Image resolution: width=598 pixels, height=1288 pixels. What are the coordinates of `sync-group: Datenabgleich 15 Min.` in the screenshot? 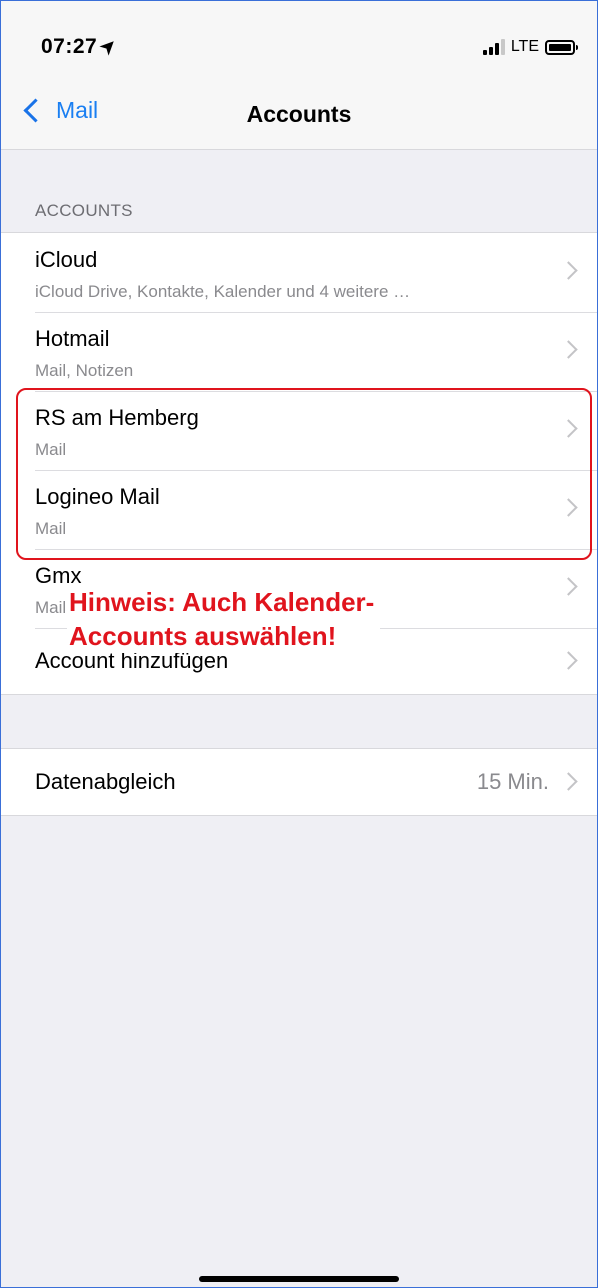 It's located at (299, 782).